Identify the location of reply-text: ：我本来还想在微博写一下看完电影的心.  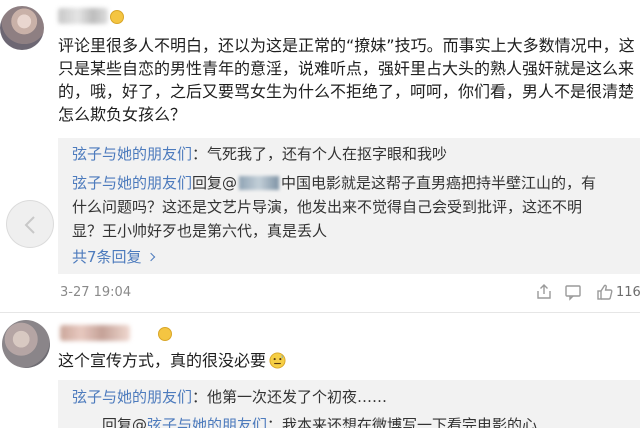
(402, 422).